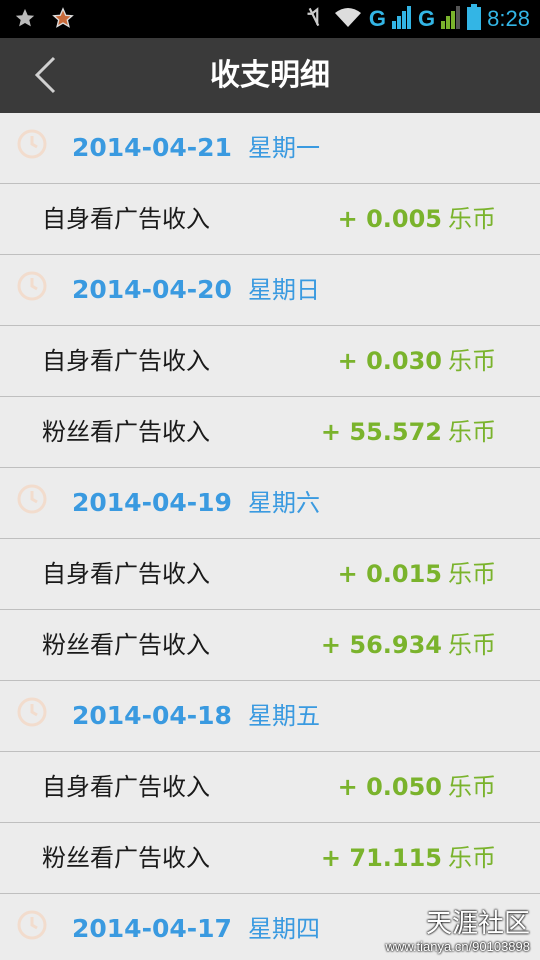 The width and height of the screenshot is (540, 960). What do you see at coordinates (152, 147) in the screenshot?
I see `date-label: 2014-04-21` at bounding box center [152, 147].